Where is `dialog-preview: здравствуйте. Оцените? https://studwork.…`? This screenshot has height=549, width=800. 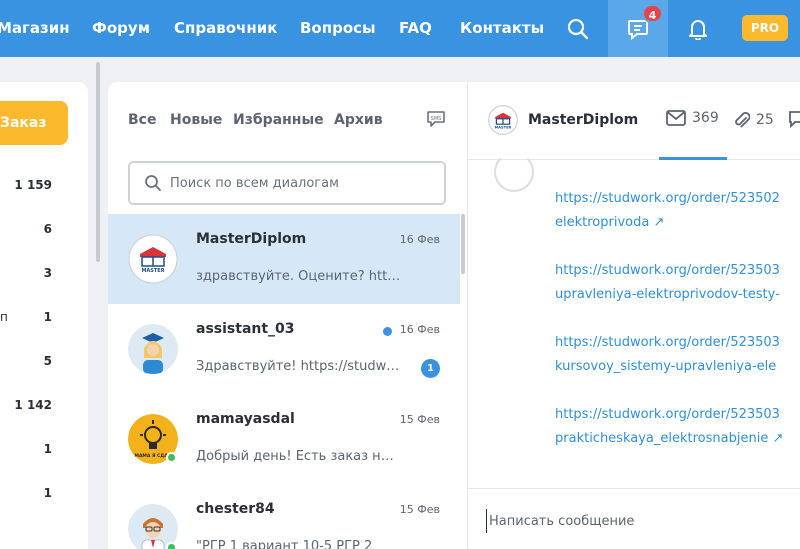
dialog-preview: здравствуйте. Оцените? https://studwork.… is located at coordinates (298, 276).